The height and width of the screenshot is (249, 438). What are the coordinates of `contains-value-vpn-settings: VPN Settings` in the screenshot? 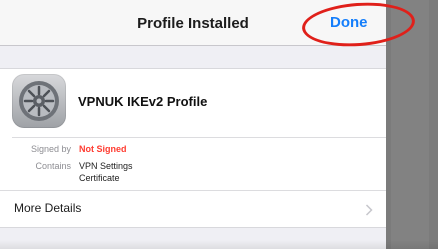 It's located at (106, 166).